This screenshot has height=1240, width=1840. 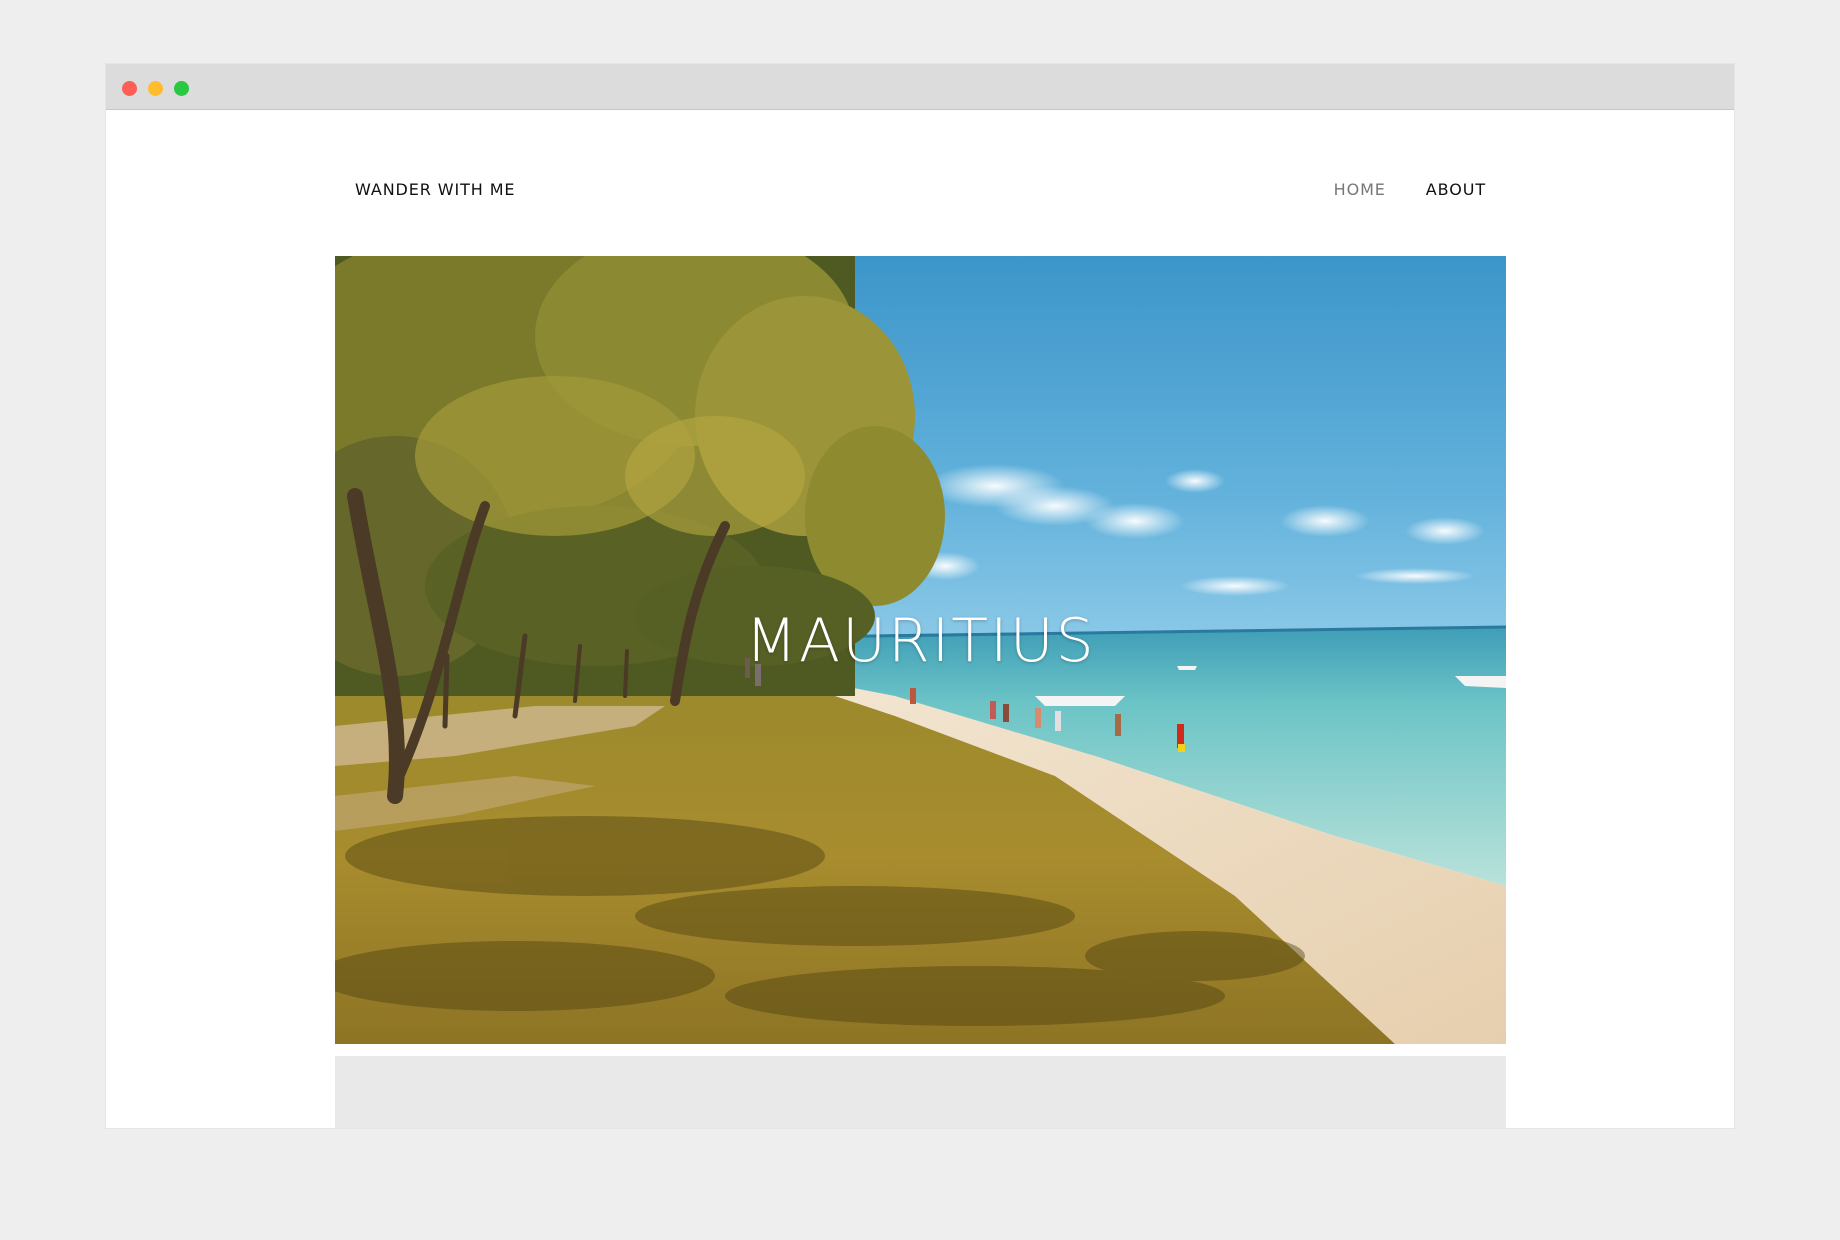 What do you see at coordinates (1360, 189) in the screenshot?
I see `nav-home-link: HOME` at bounding box center [1360, 189].